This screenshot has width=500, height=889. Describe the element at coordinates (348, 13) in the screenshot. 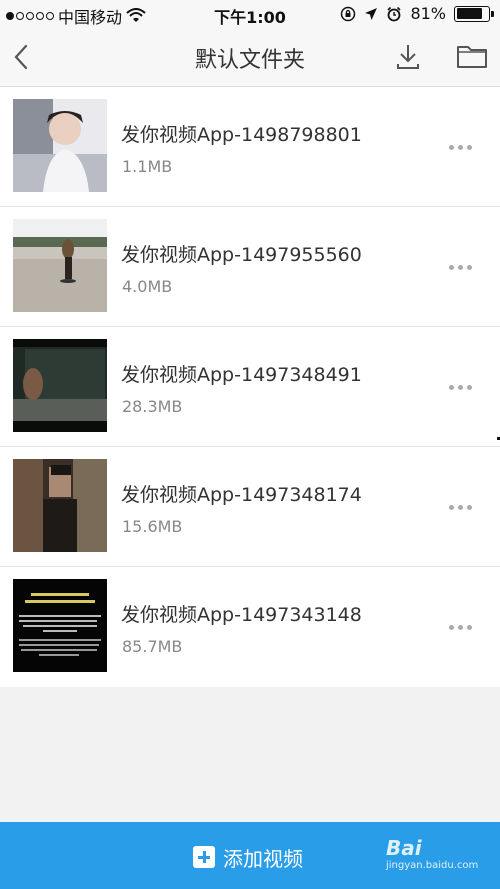

I see `orientation-lock-icon` at that location.